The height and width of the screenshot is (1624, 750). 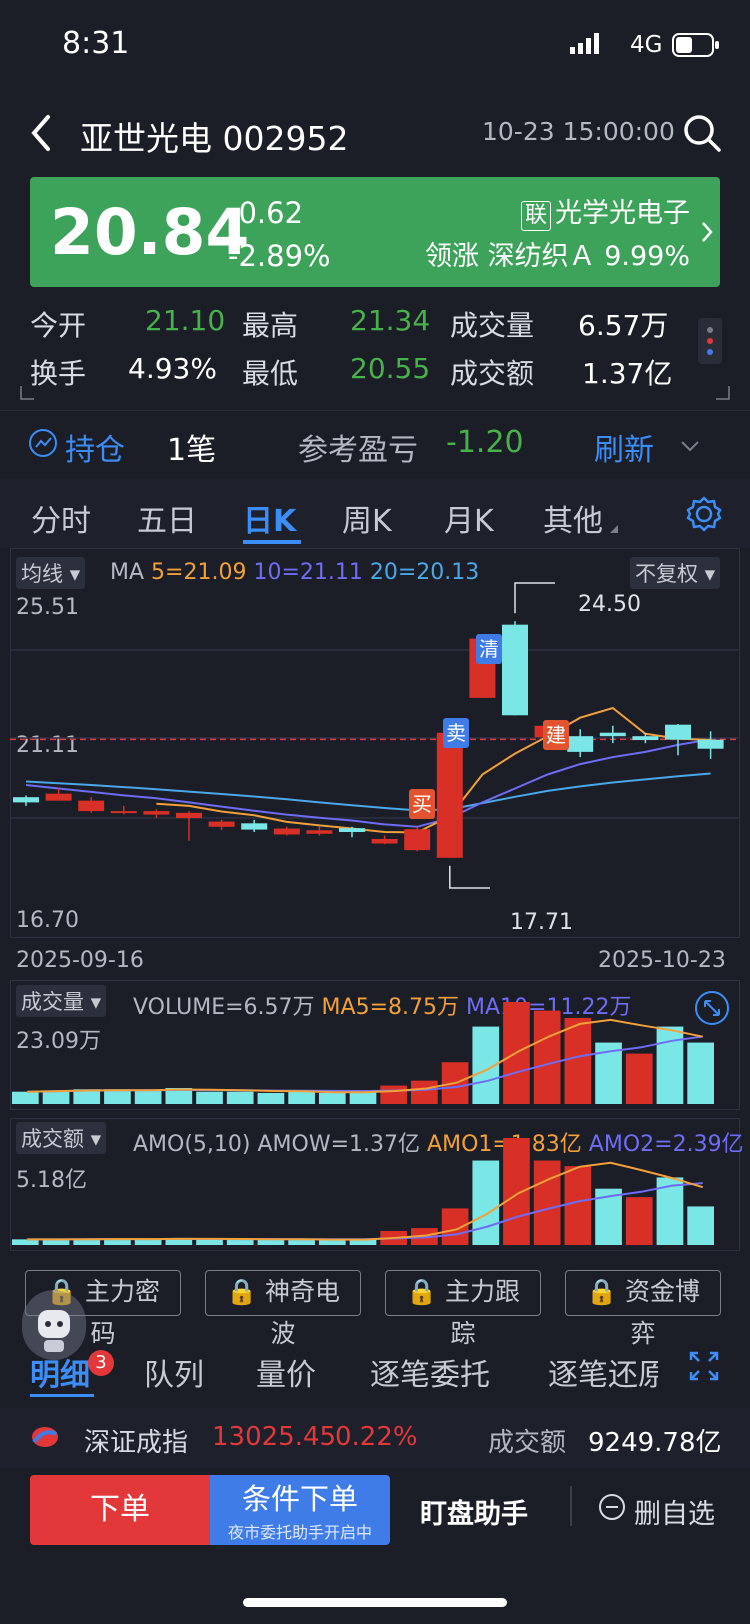 I want to click on stat-turn-label: 换手, so click(x=58, y=373).